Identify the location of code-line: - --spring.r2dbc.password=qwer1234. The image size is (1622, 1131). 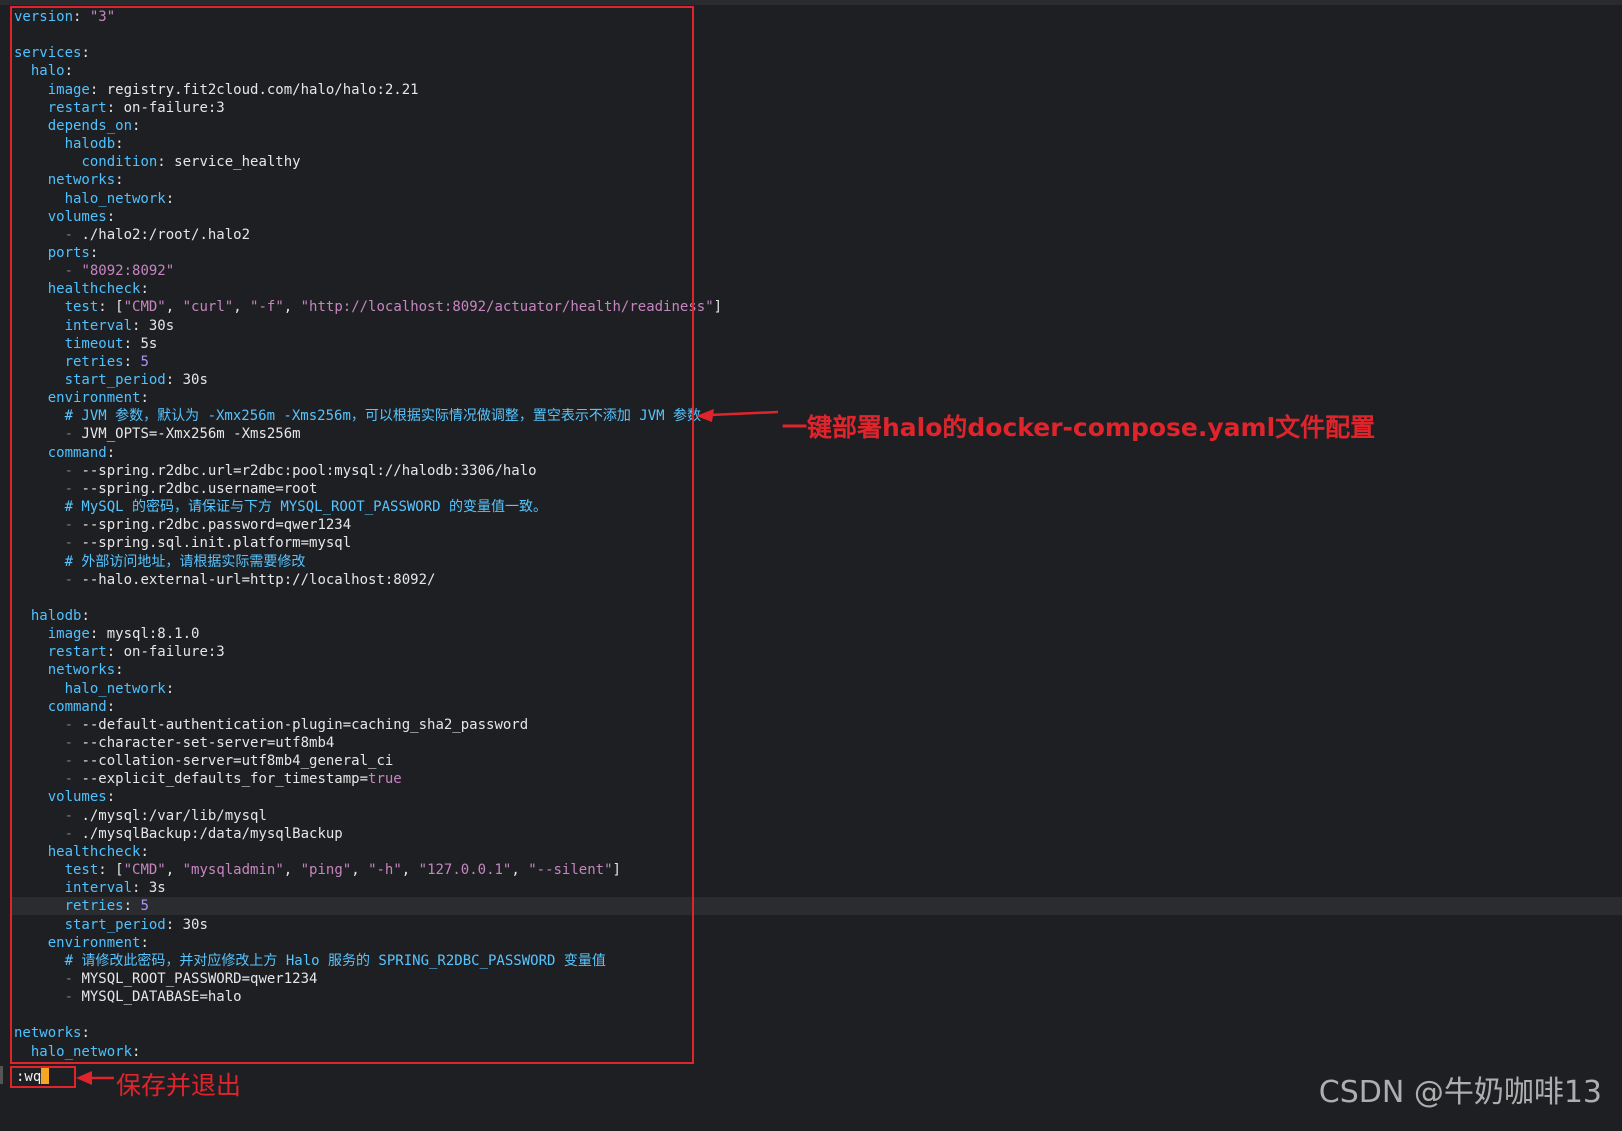
(183, 525).